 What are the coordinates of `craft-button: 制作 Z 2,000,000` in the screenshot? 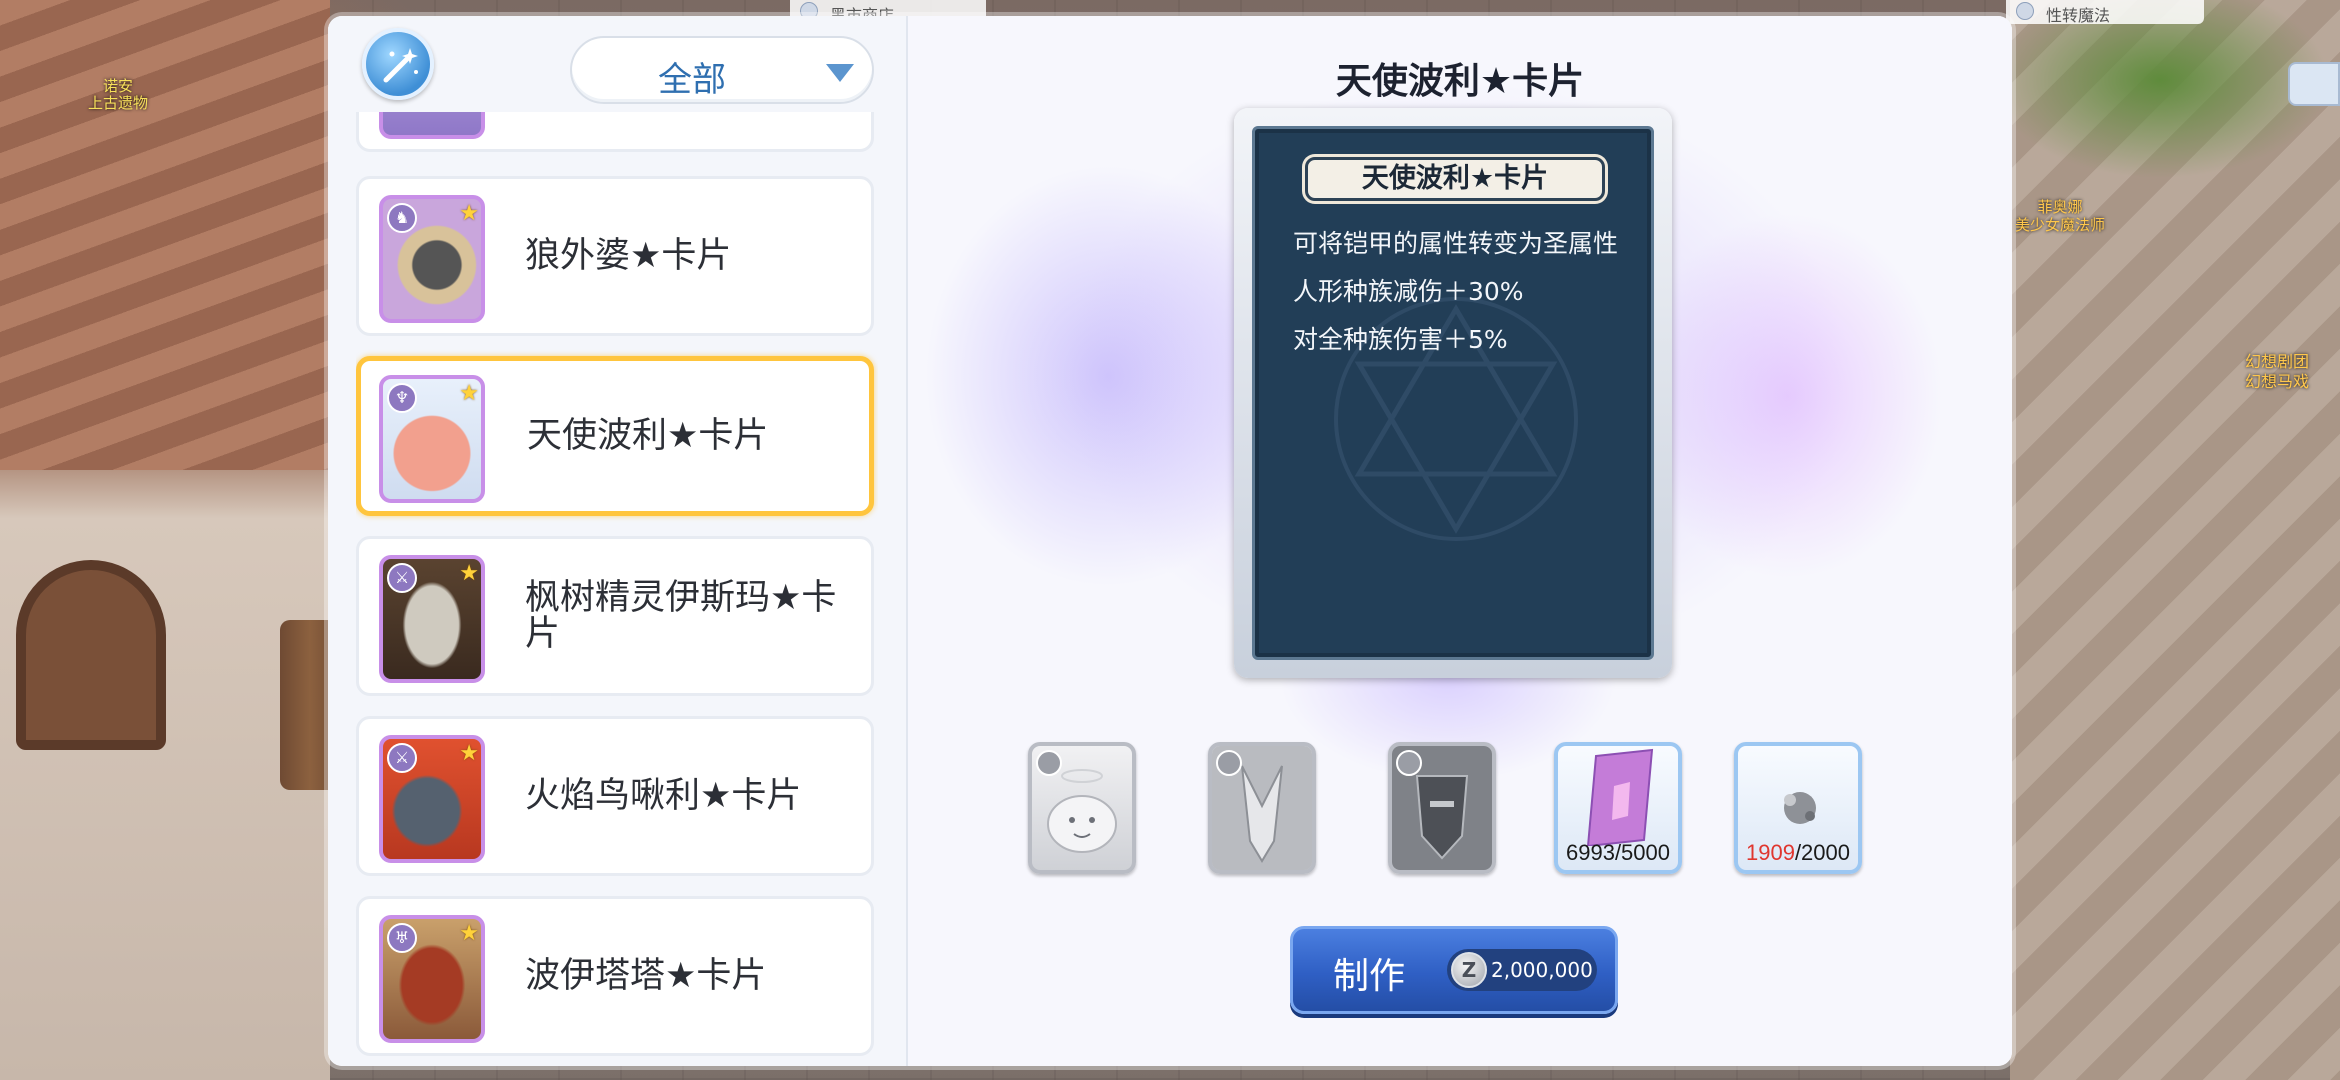 It's located at (1454, 970).